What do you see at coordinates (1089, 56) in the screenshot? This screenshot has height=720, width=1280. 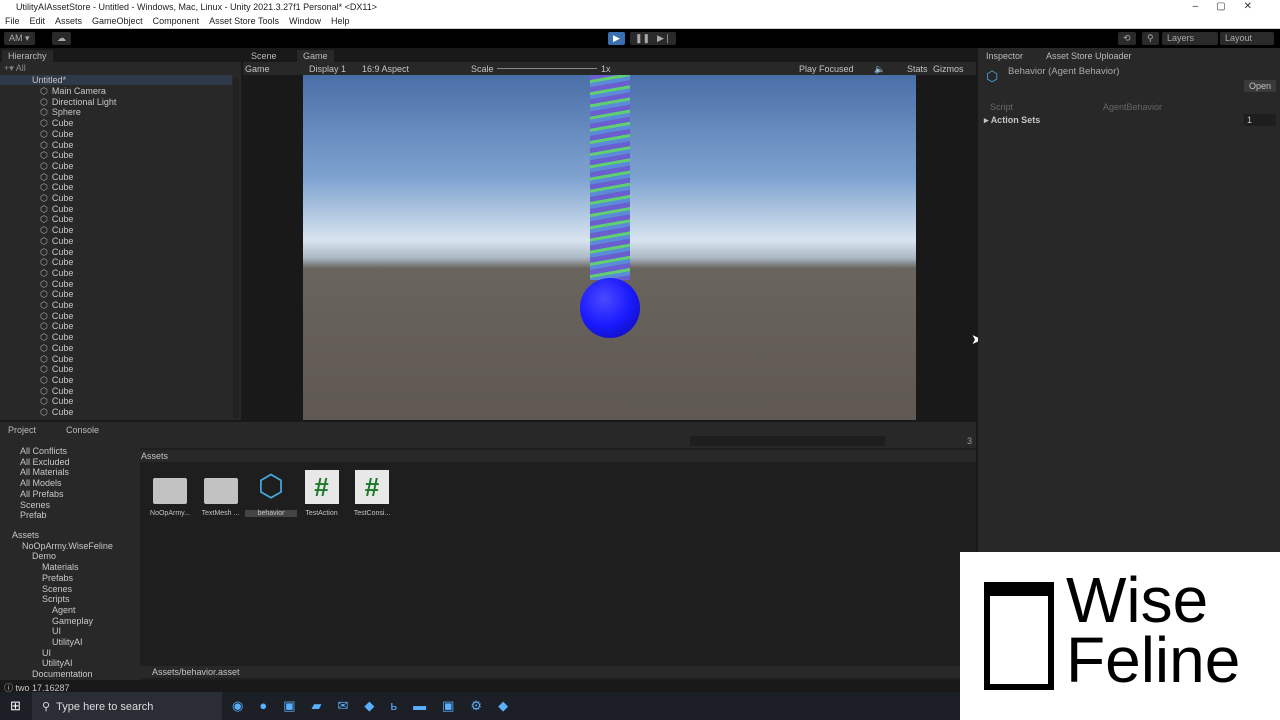 I see `tab-asset-store-uploader: Asset Store Uploader` at bounding box center [1089, 56].